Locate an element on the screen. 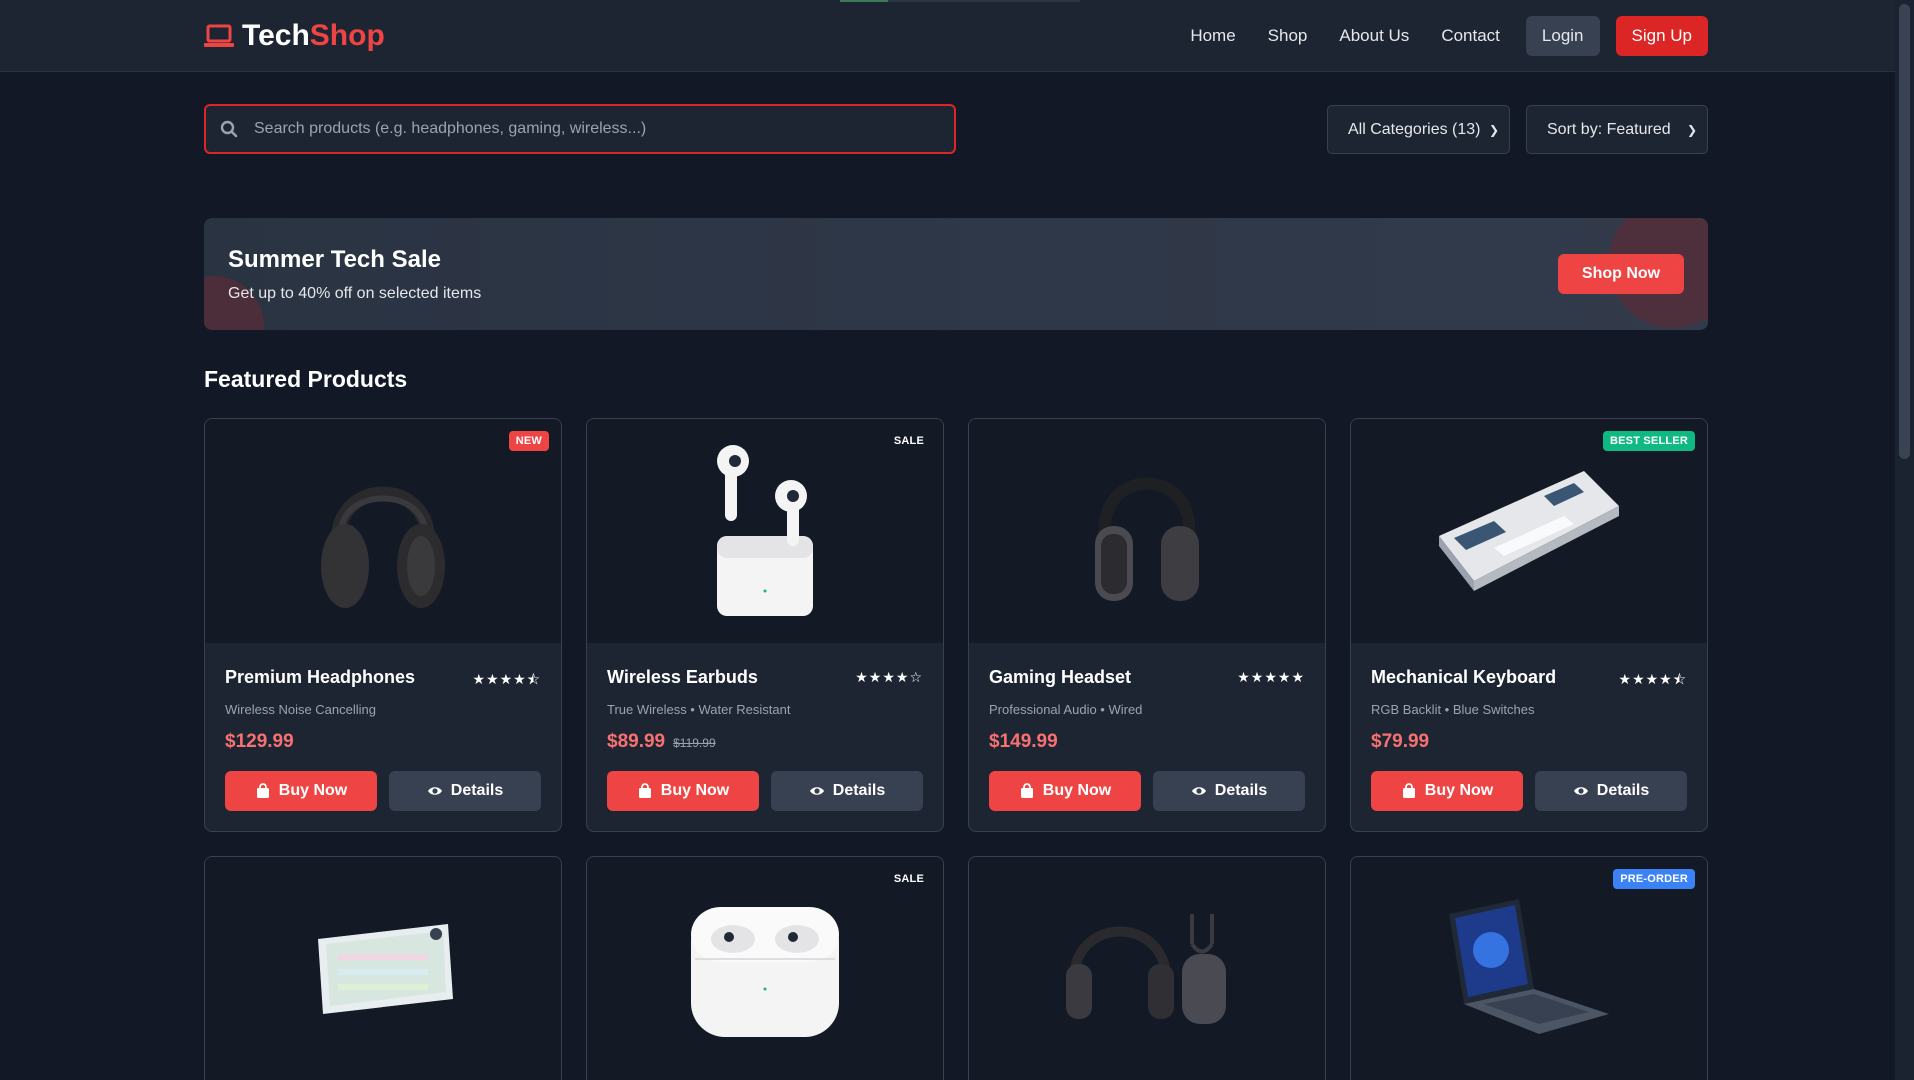 This screenshot has width=1914, height=1080. product-price: $129.99 is located at coordinates (259, 741).